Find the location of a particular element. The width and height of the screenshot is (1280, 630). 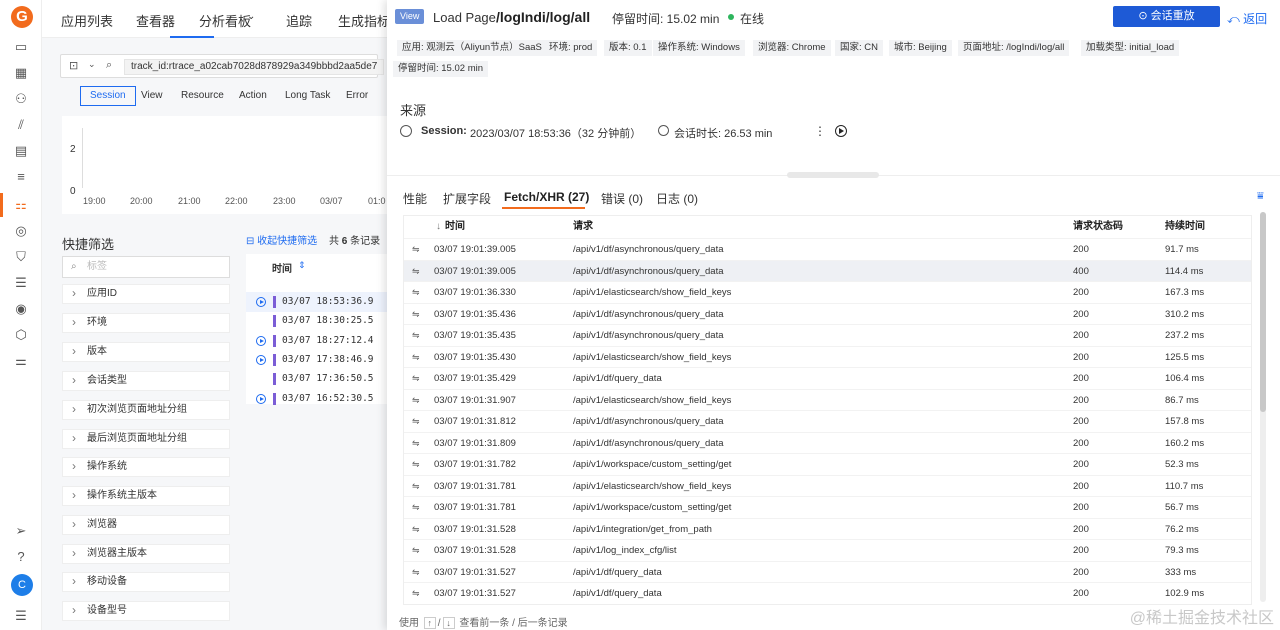

nav-app-list: 应用列表 is located at coordinates (87, 20).